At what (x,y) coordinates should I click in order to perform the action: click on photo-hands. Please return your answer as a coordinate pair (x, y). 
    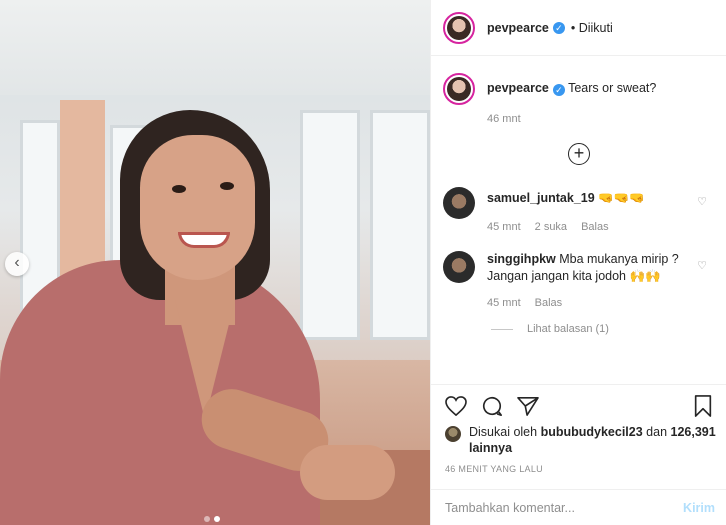
    Looking at the image, I should click on (347, 472).